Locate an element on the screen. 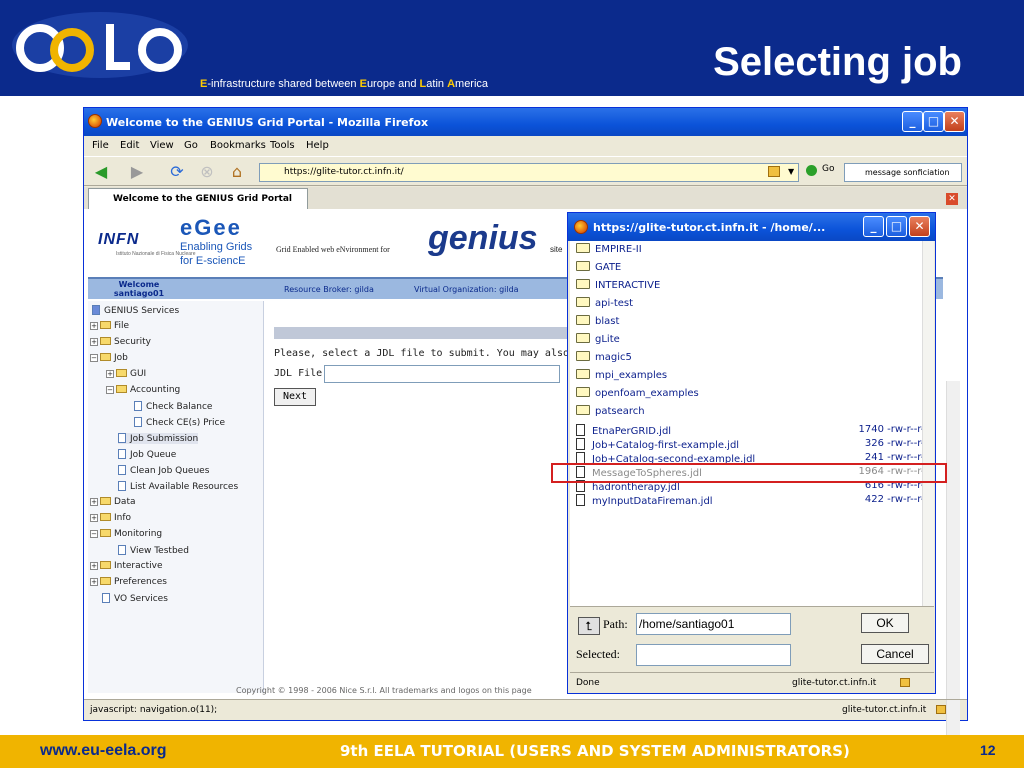 Image resolution: width=1024 pixels, height=768 pixels. tree-item-view-testbed: View Testbed is located at coordinates (153, 550).